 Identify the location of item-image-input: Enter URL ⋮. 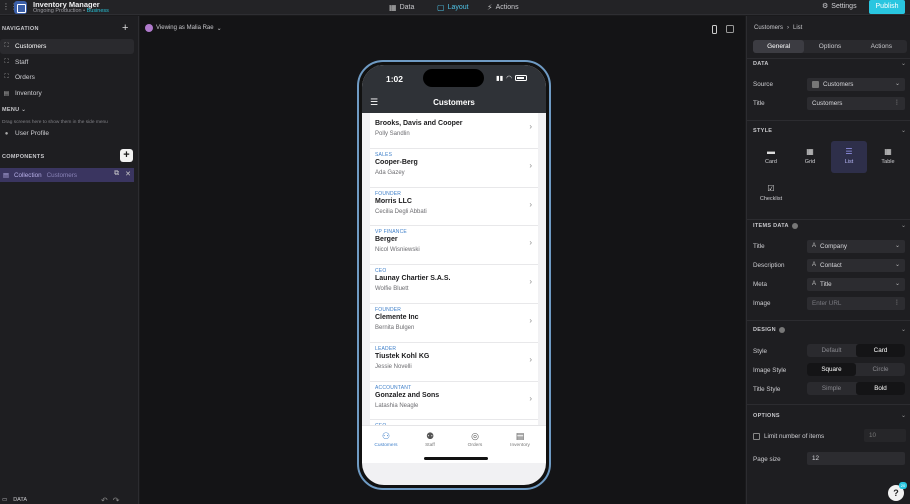
(856, 303).